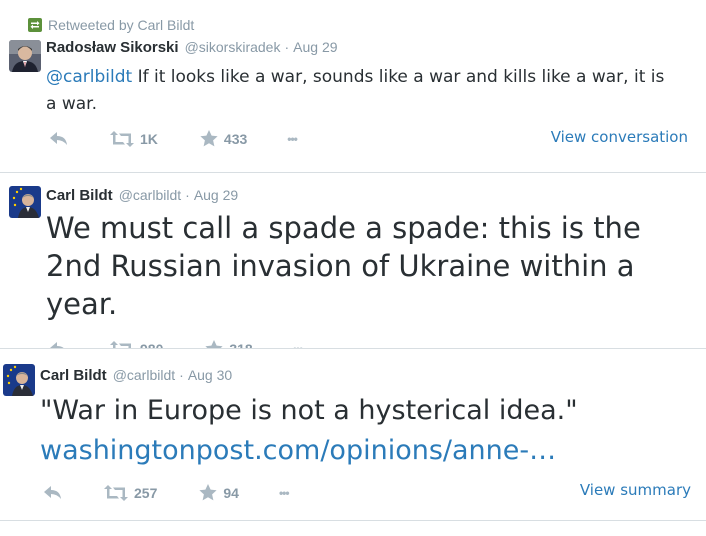  What do you see at coordinates (174, 138) in the screenshot?
I see `tweet-actions: 1K 433 •••` at bounding box center [174, 138].